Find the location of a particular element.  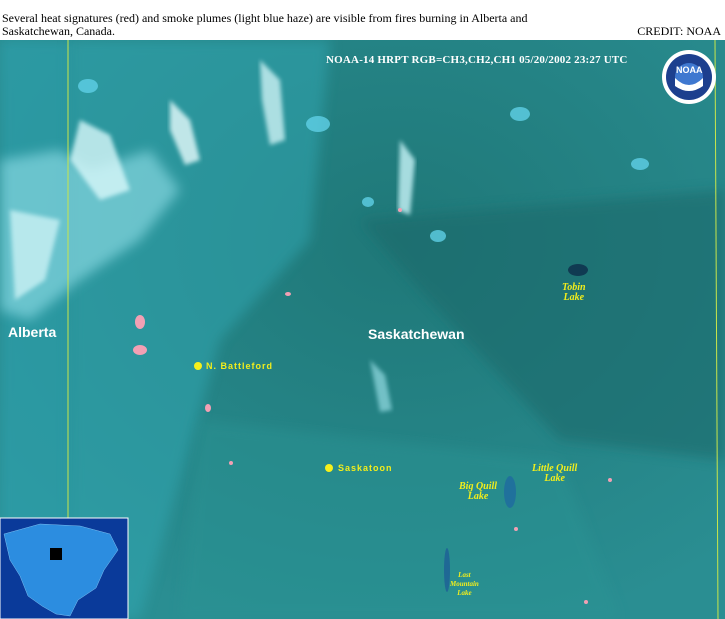

city-label-north-battleford: N. Battleford is located at coordinates (239, 366).